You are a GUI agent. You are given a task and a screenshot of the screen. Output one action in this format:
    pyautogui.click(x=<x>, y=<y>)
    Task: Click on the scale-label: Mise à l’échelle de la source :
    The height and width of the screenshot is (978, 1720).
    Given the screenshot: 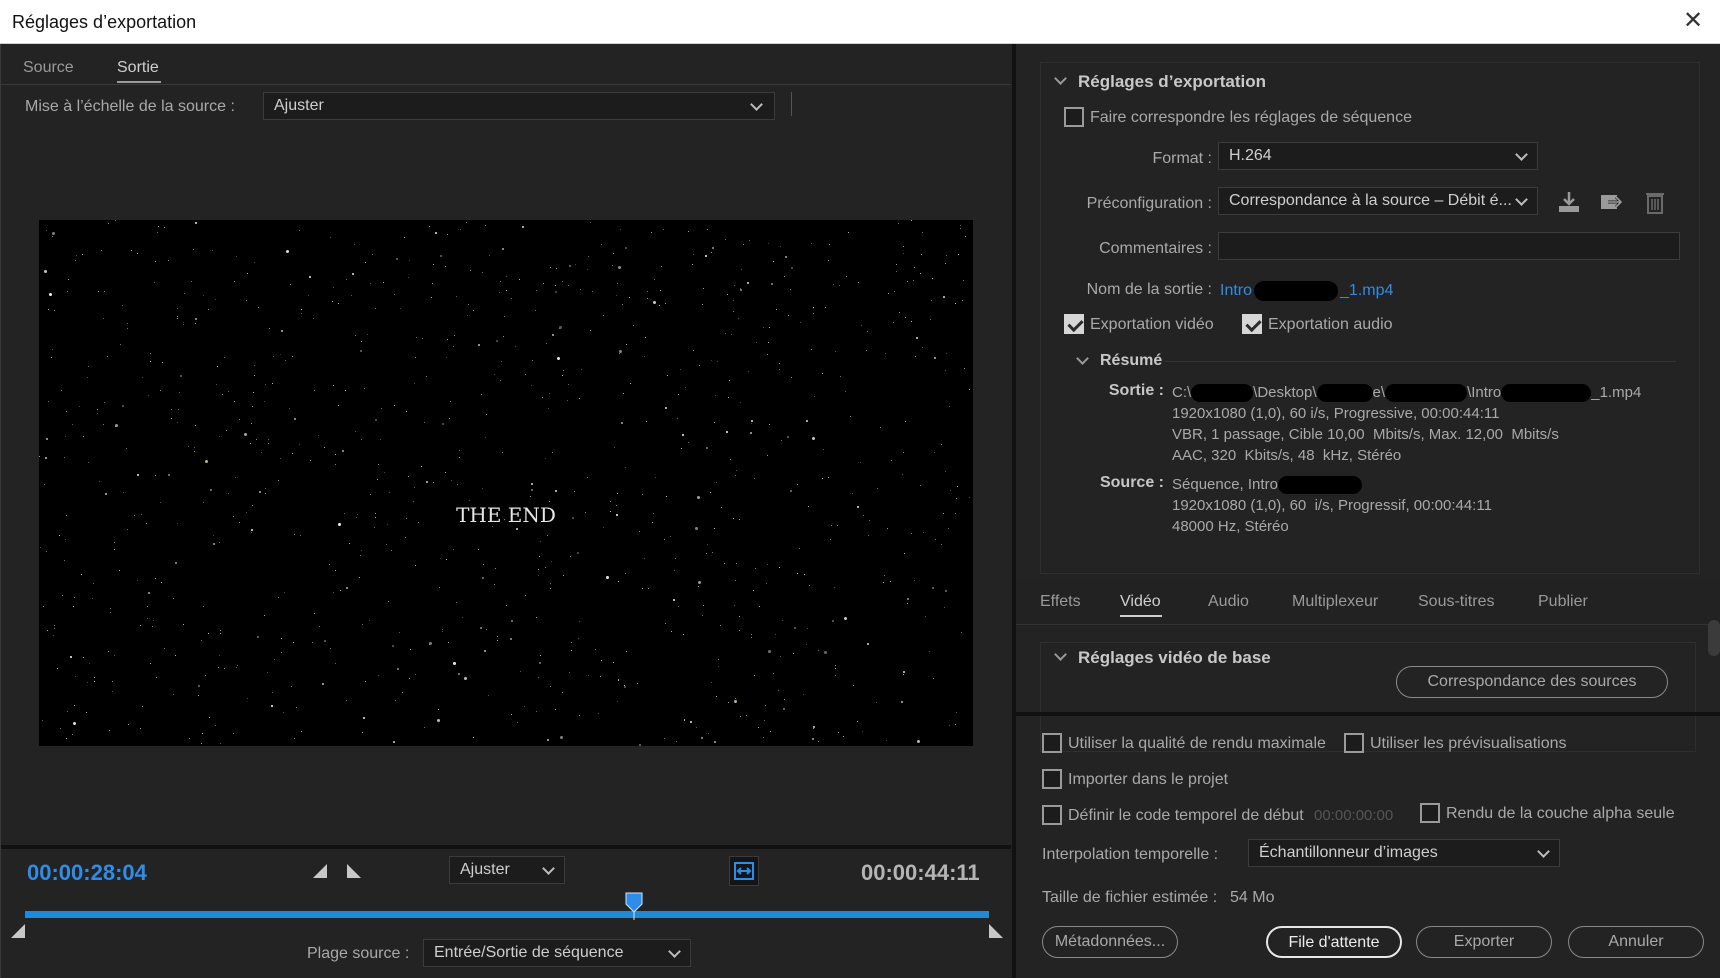 What is the action you would take?
    pyautogui.click(x=130, y=106)
    